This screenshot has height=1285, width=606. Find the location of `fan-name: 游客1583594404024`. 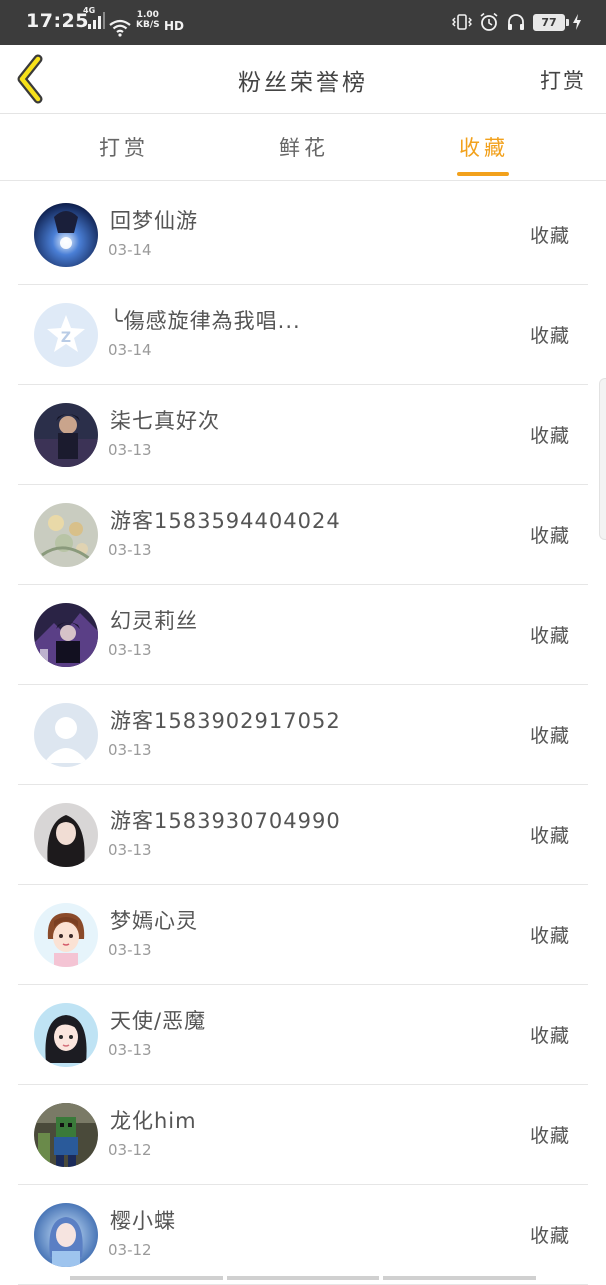

fan-name: 游客1583594404024 is located at coordinates (225, 521).